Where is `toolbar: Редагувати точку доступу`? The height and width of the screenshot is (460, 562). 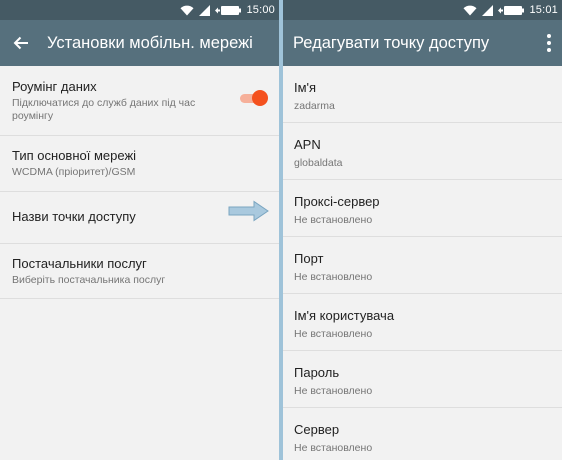 toolbar: Редагувати точку доступу is located at coordinates (422, 43).